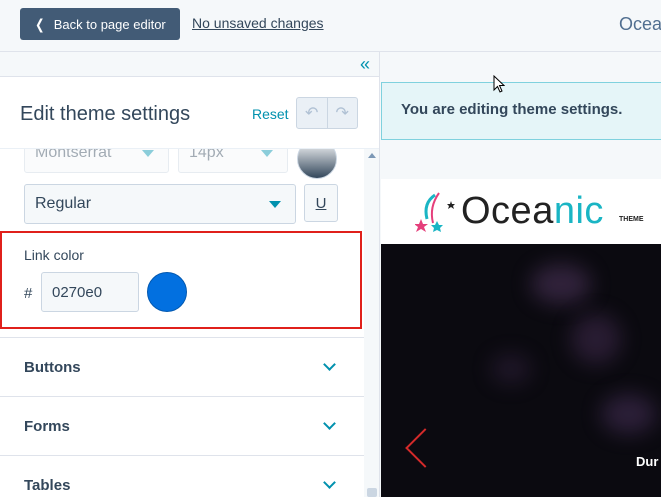 The height and width of the screenshot is (497, 661). I want to click on hash-prefix: #, so click(28, 293).